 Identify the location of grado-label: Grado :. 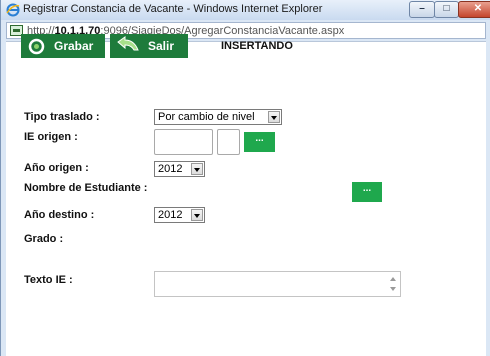
(44, 239).